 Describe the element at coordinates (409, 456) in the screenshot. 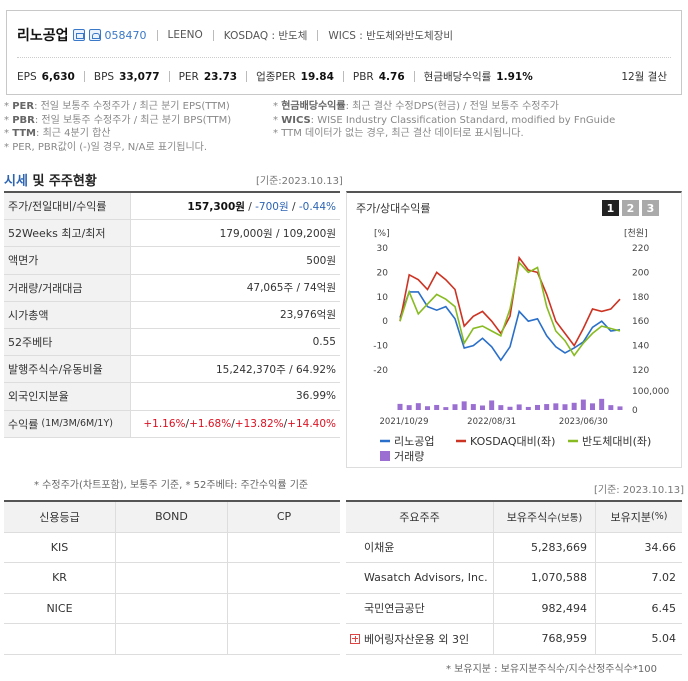

I see `legend-volume: 거래량` at that location.